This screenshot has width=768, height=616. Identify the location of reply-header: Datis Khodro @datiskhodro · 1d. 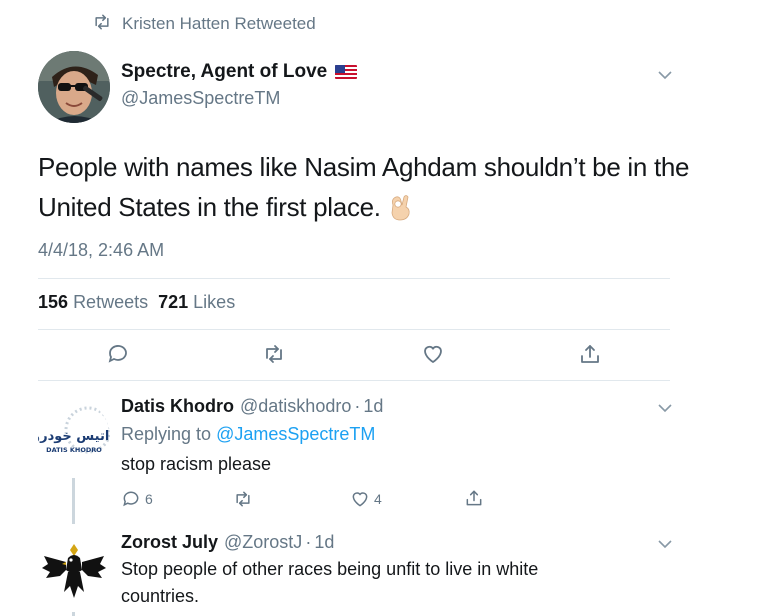
(252, 406).